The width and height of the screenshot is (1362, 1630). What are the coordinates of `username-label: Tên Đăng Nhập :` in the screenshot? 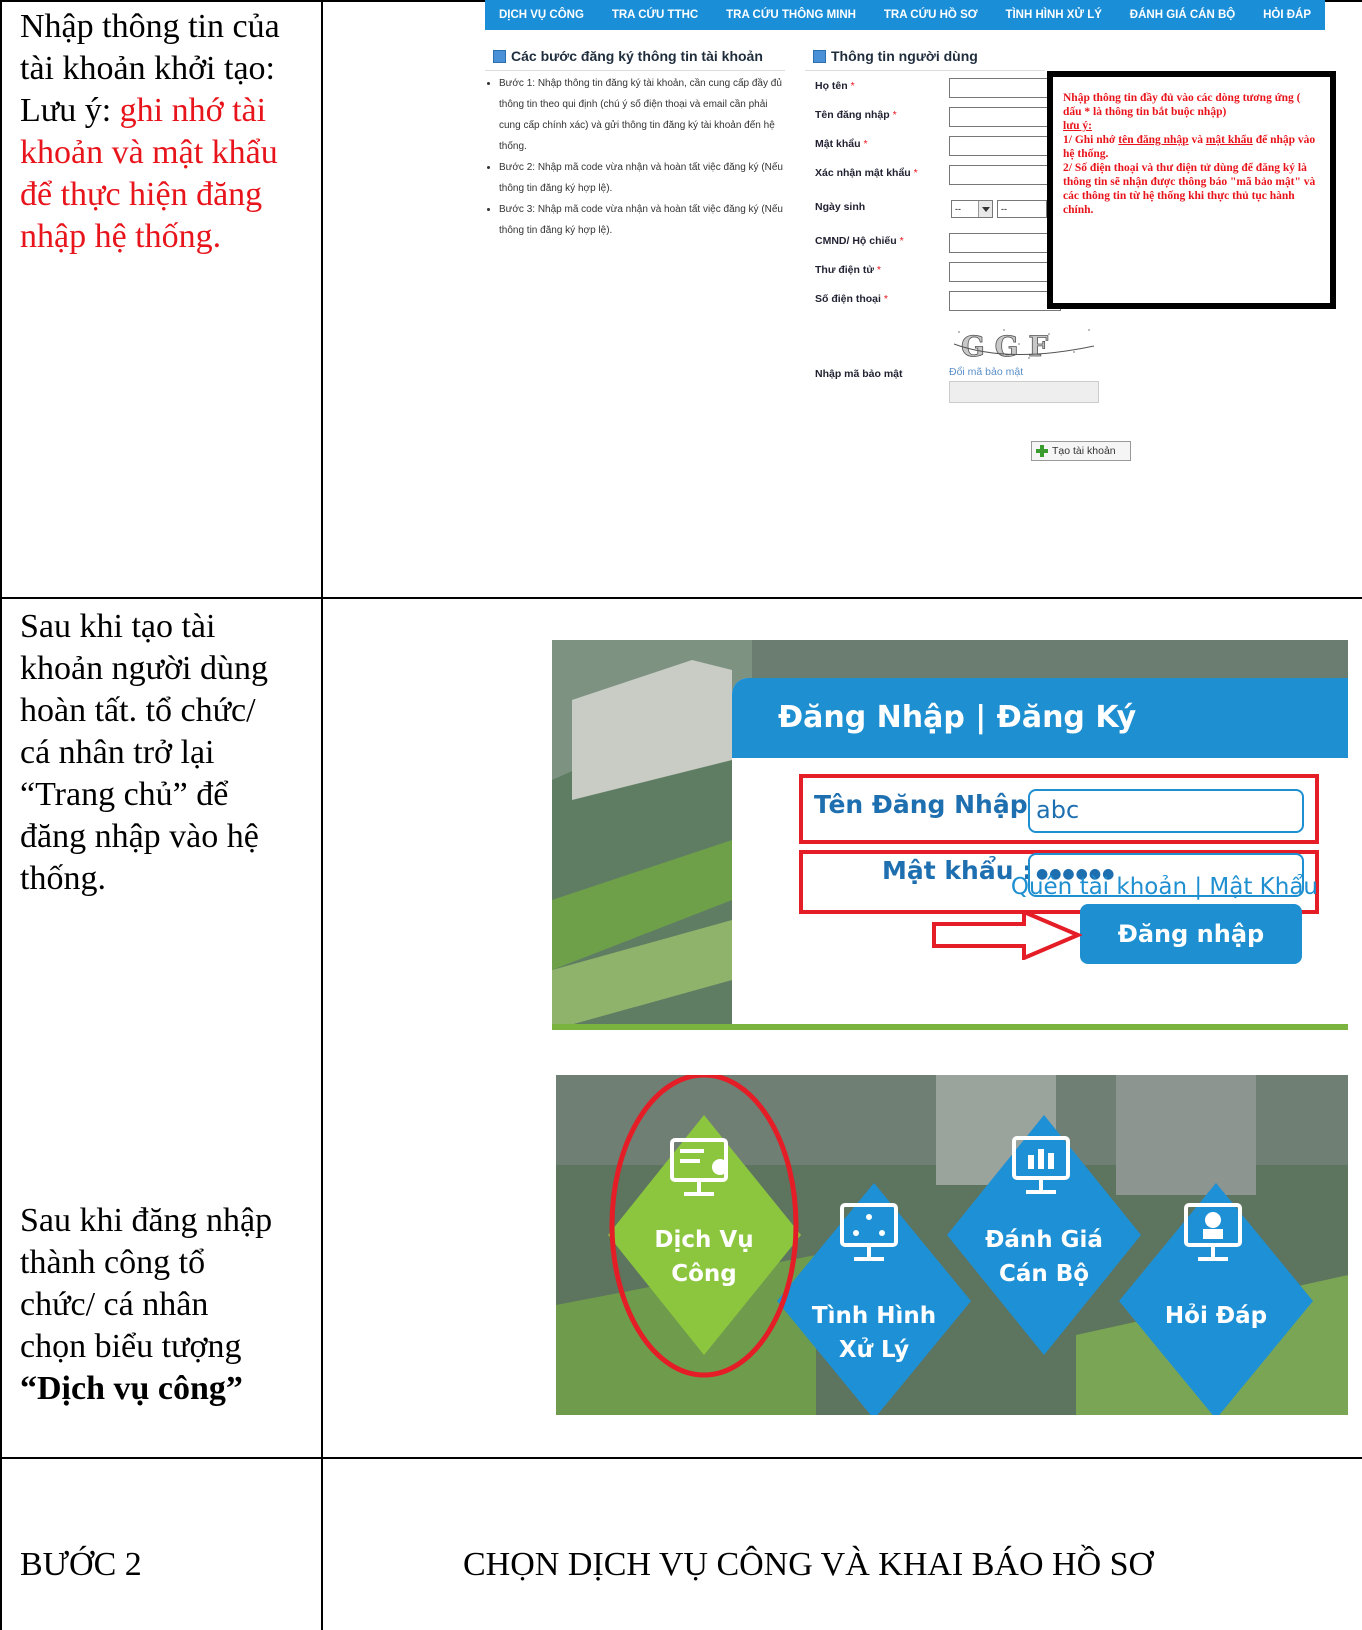 It's located at (930, 804).